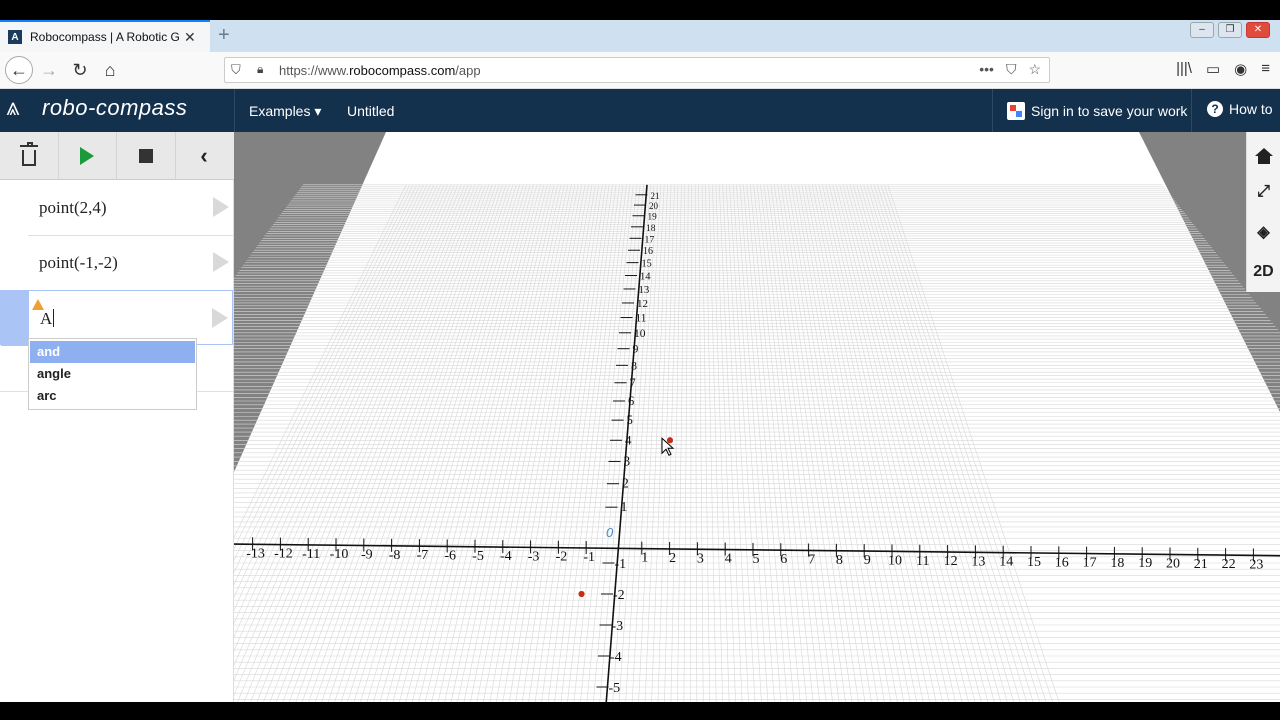 This screenshot has height=720, width=1280. What do you see at coordinates (47, 319) in the screenshot?
I see `command-input: A` at bounding box center [47, 319].